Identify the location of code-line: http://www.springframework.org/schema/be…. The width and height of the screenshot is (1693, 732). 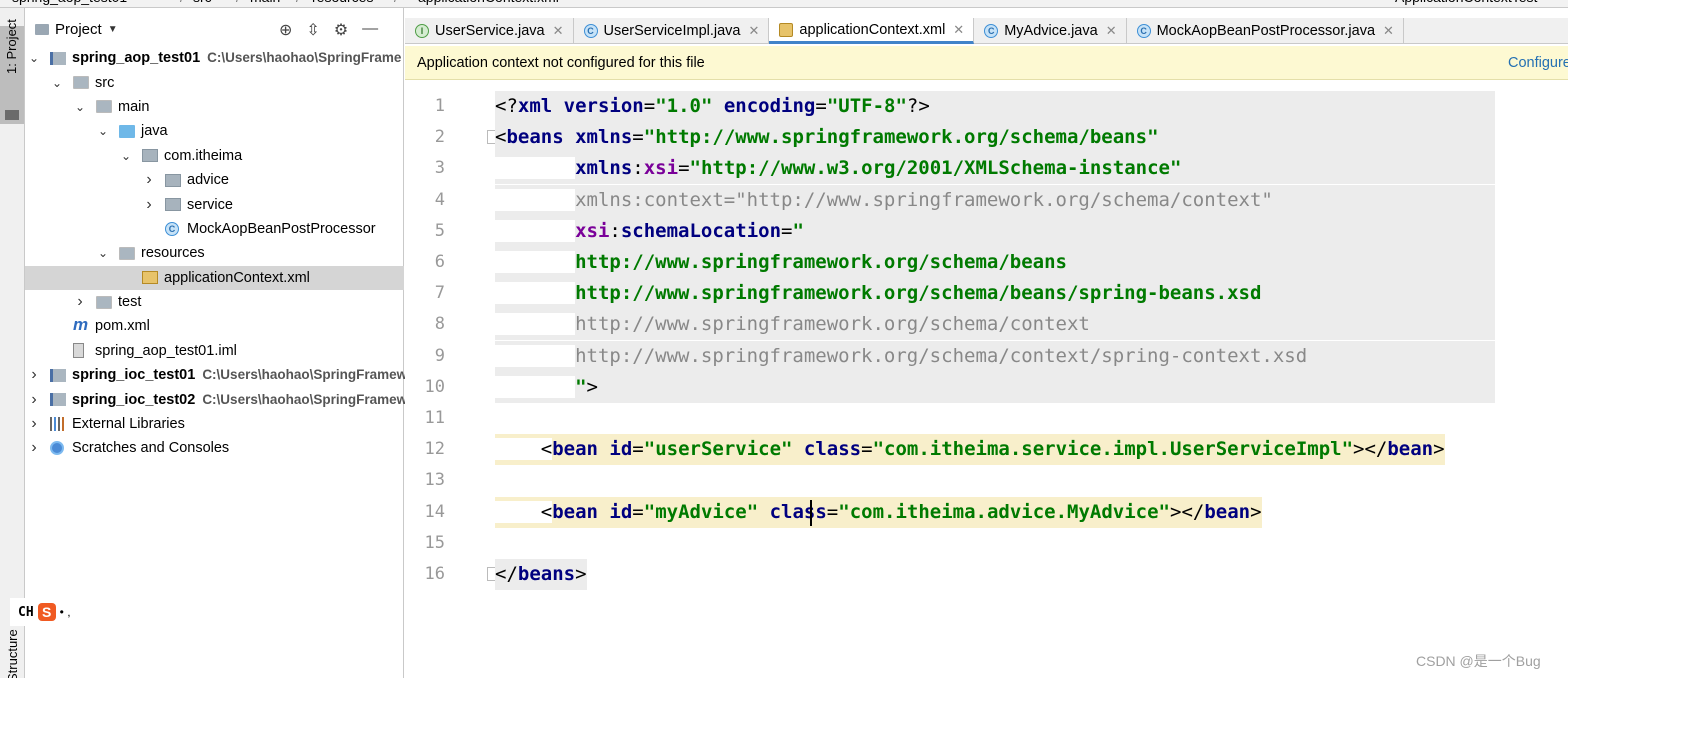
(995, 294).